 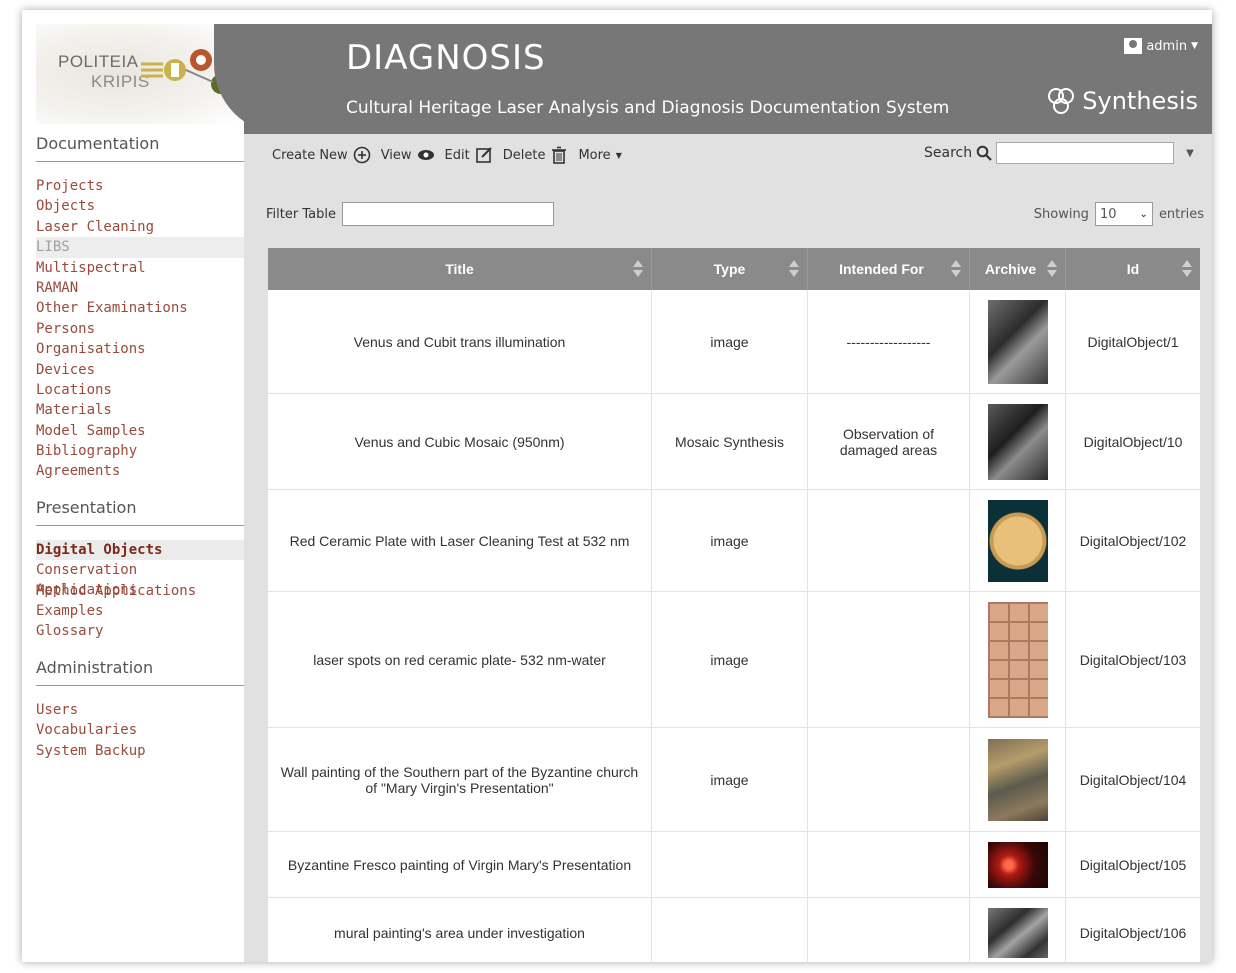 I want to click on table-header: Title Type Intended For Archive Id, so click(x=734, y=269).